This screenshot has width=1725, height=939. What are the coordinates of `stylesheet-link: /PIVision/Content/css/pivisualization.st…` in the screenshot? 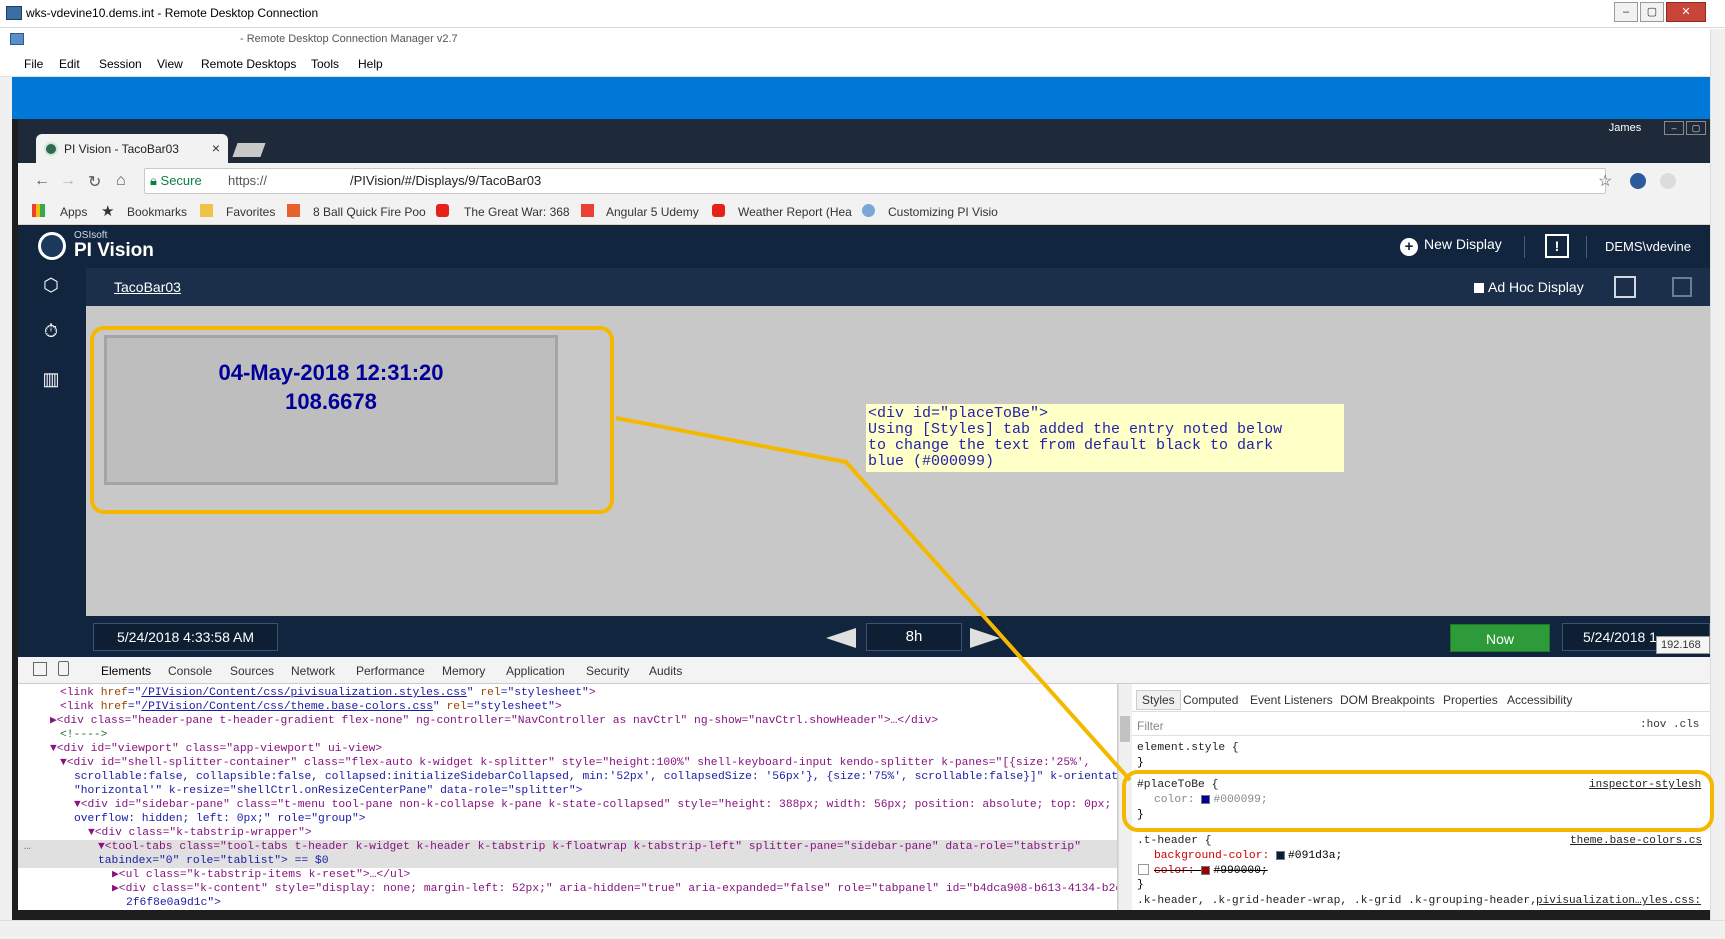 It's located at (303, 693).